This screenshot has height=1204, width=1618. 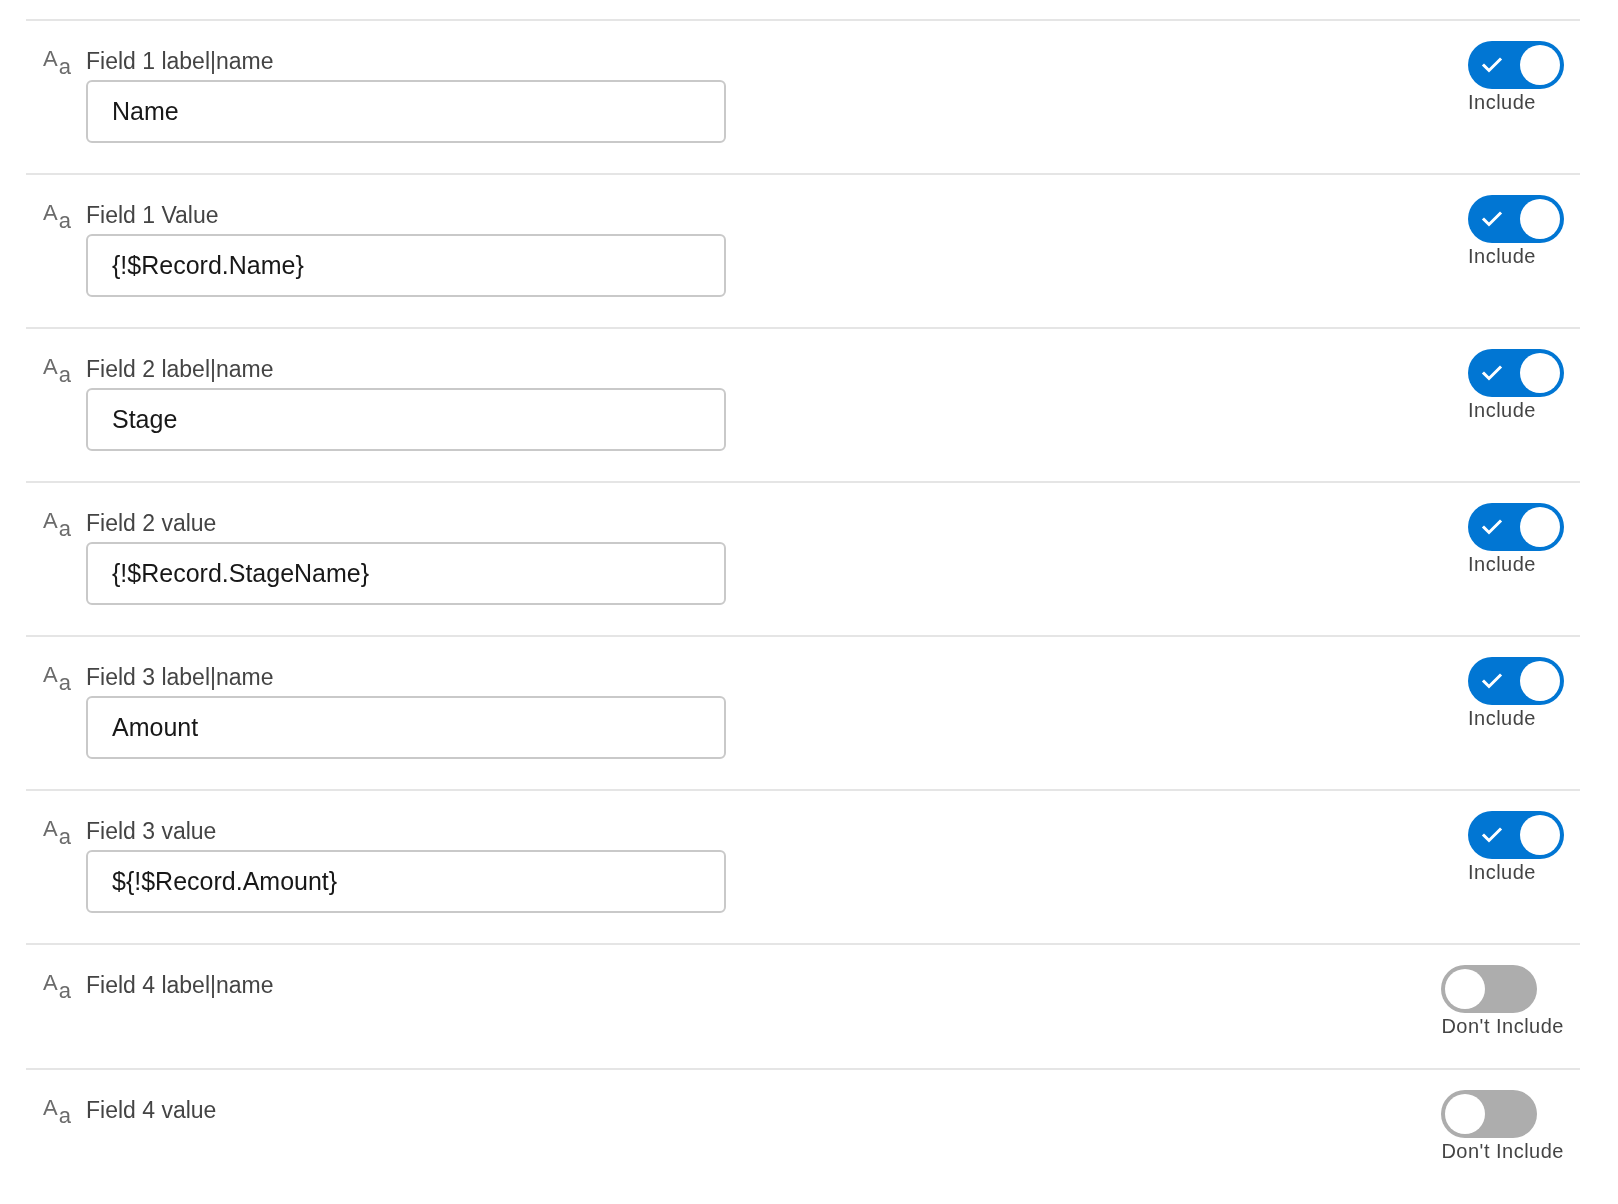 What do you see at coordinates (406, 727) in the screenshot?
I see `input-field: Amount` at bounding box center [406, 727].